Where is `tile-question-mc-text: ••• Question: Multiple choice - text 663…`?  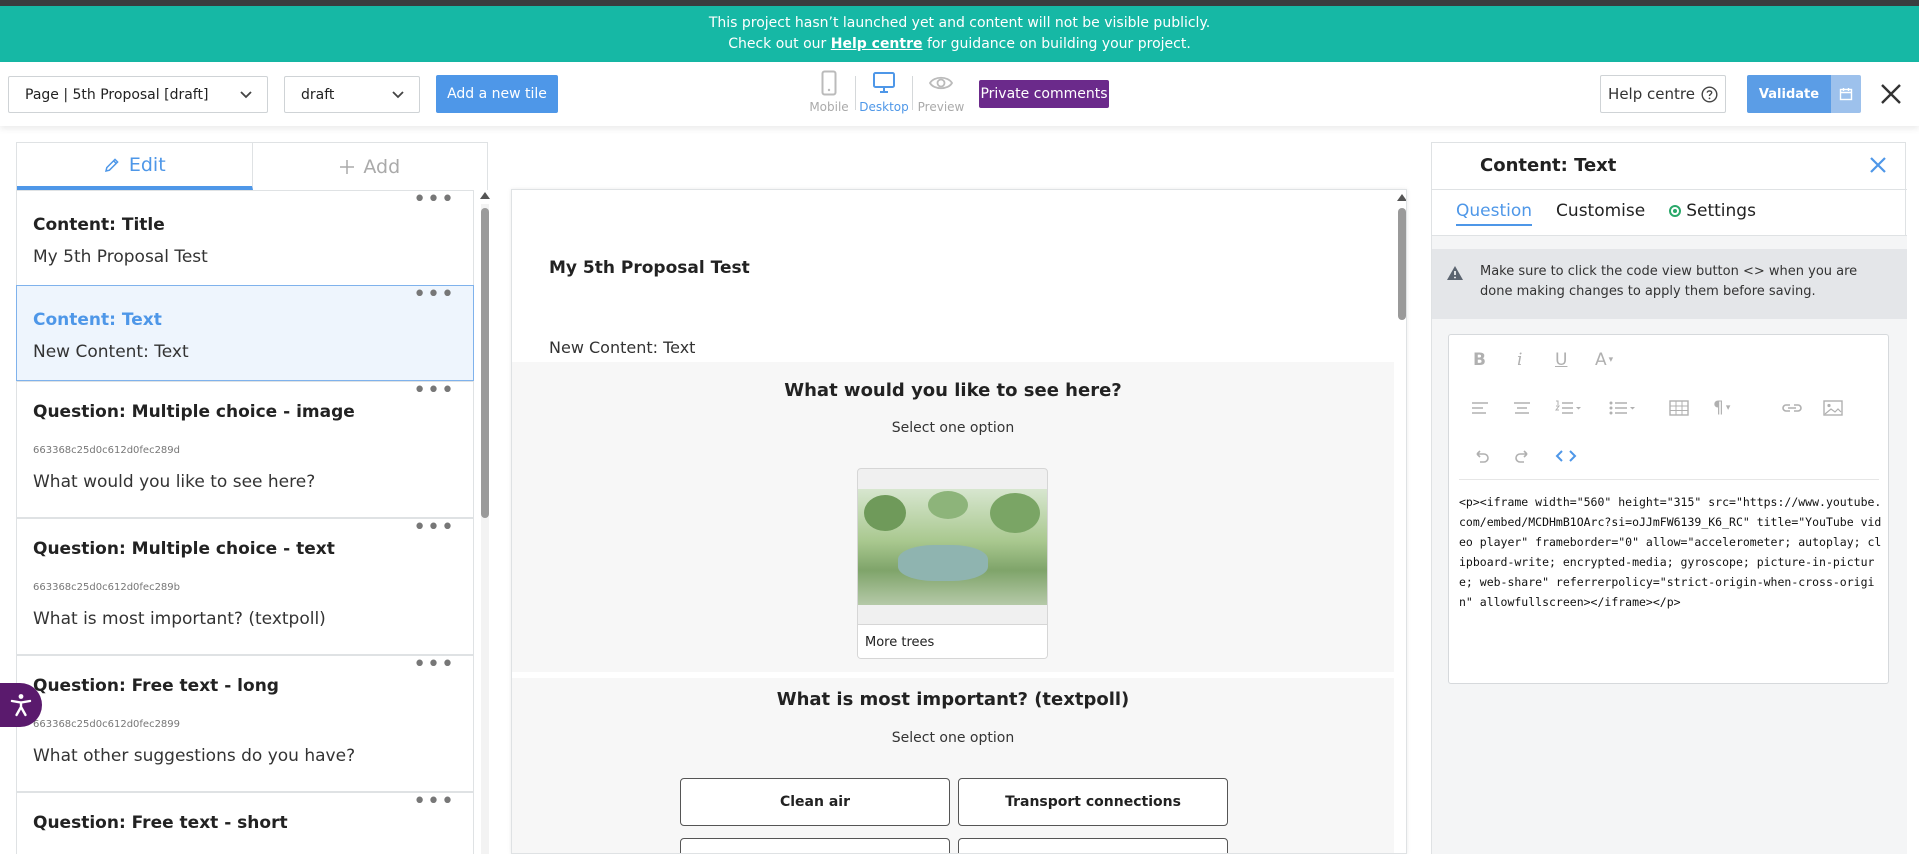
tile-question-mc-text: ••• Question: Multiple choice - text 663… is located at coordinates (245, 586).